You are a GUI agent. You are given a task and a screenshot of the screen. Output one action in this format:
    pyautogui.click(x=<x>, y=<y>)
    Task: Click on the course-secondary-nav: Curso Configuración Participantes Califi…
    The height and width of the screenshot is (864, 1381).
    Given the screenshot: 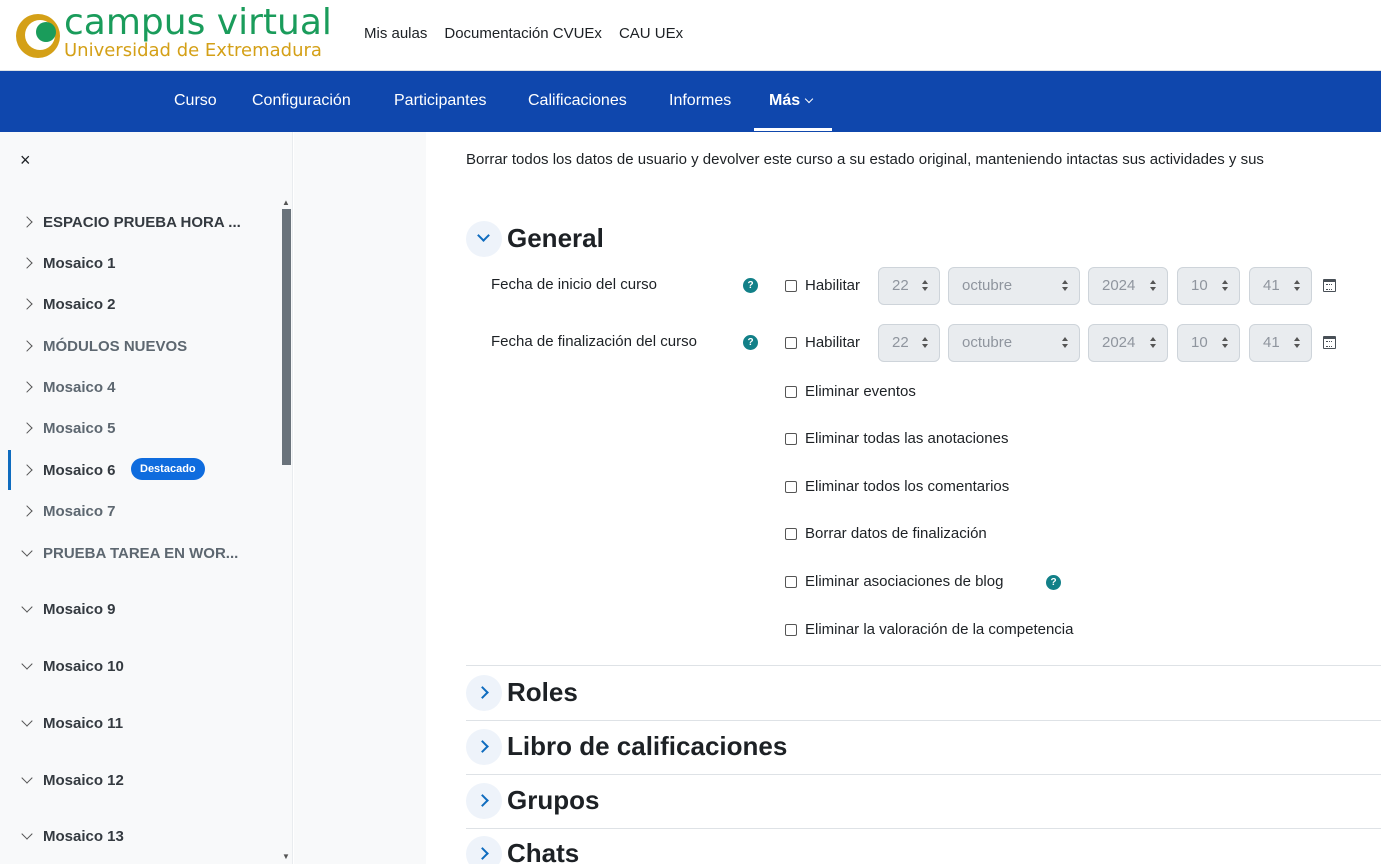 What is the action you would take?
    pyautogui.click(x=690, y=101)
    